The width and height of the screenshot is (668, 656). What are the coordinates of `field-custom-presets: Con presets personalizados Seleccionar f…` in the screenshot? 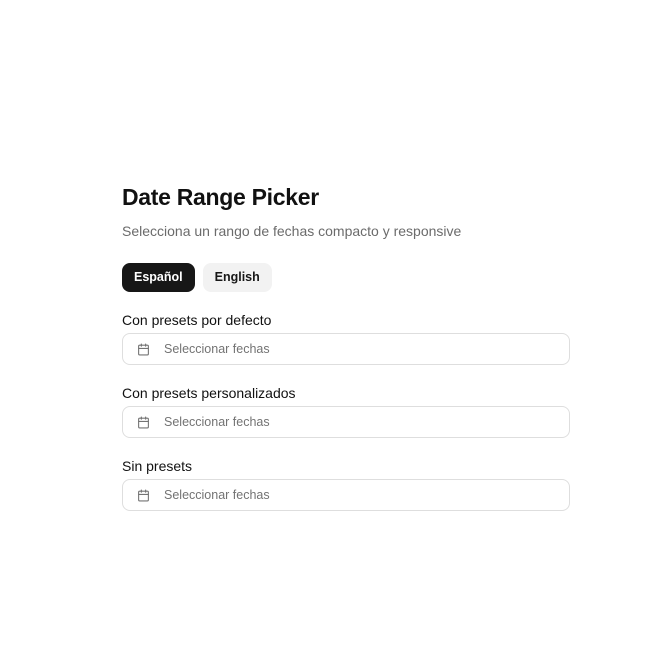 It's located at (346, 411).